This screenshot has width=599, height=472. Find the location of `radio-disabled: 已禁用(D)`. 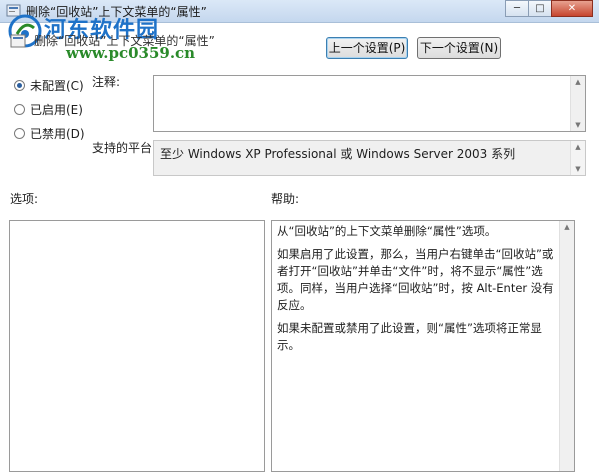

radio-disabled: 已禁用(D) is located at coordinates (49, 133).